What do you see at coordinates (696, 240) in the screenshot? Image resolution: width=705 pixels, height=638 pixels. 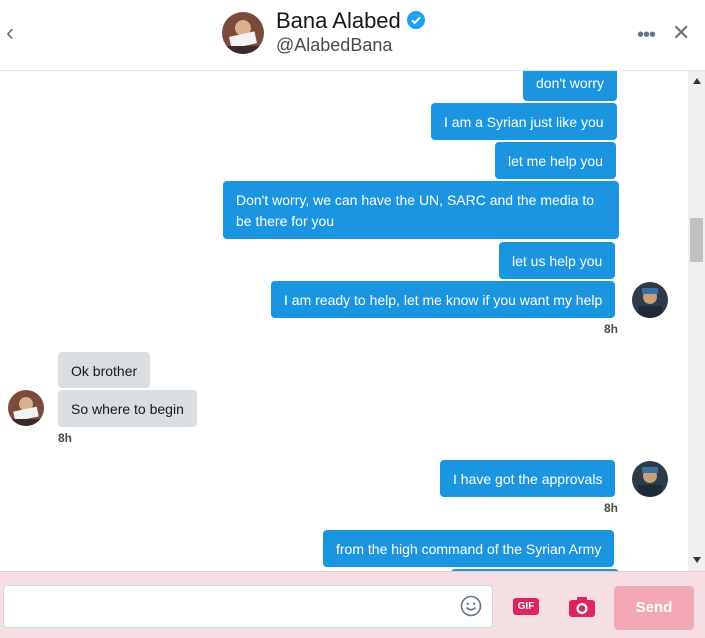 I see `scrollbar-thumb` at bounding box center [696, 240].